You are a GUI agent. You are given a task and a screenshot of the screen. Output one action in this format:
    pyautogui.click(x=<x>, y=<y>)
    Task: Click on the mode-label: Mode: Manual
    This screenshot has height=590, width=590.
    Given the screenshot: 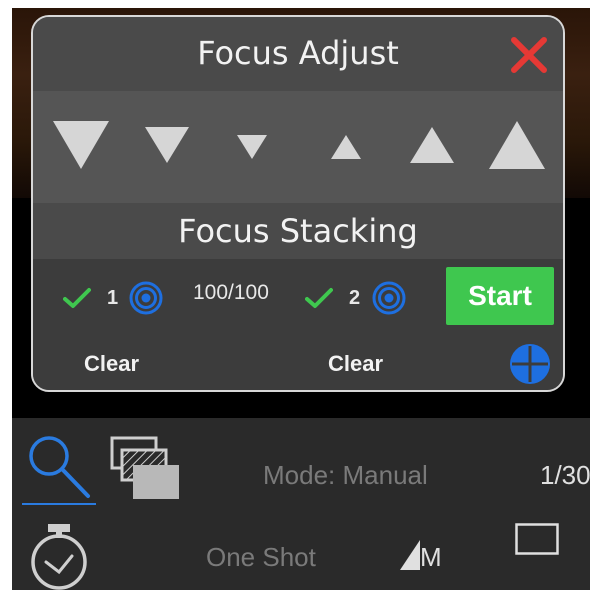 What is the action you would take?
    pyautogui.click(x=345, y=475)
    